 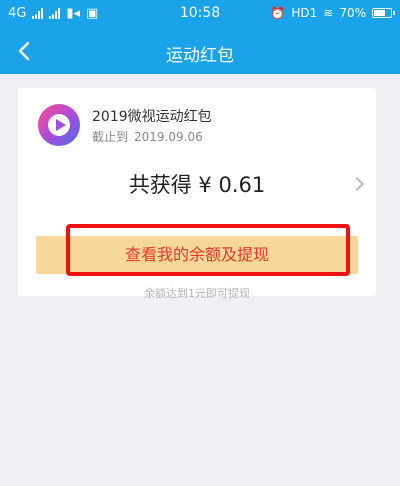 What do you see at coordinates (304, 13) in the screenshot?
I see `carrier-label: HD1` at bounding box center [304, 13].